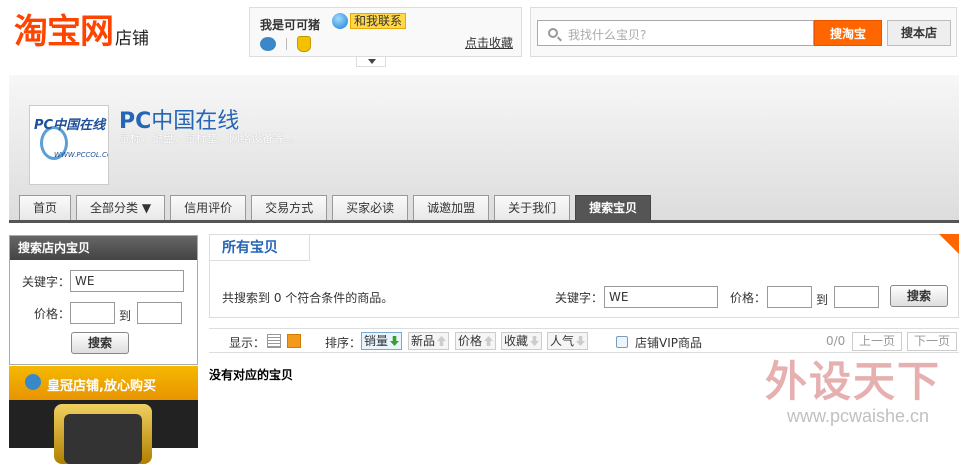 This screenshot has width=964, height=464. I want to click on sort-price-label: 价格, so click(470, 341).